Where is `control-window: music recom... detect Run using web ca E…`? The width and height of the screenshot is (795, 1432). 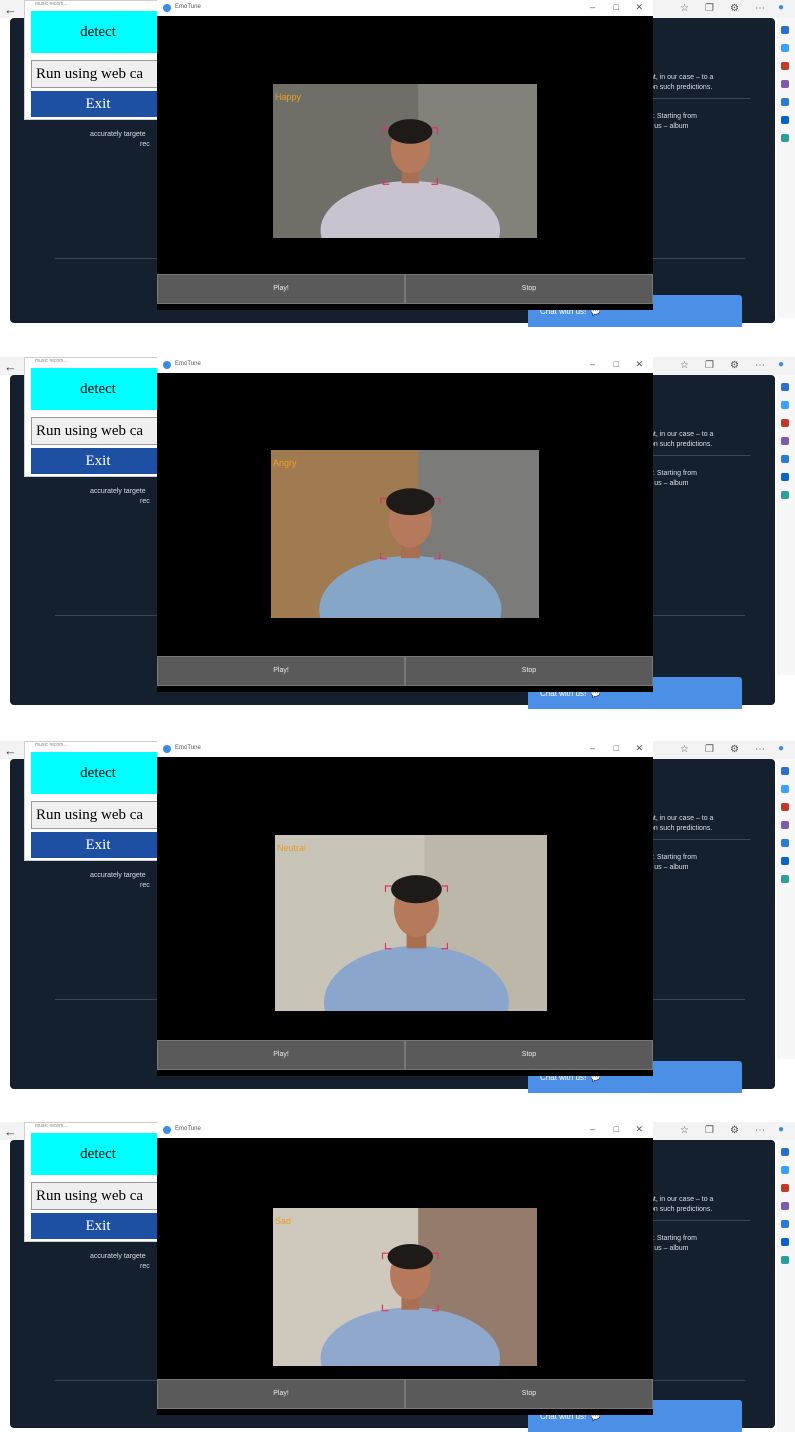 control-window: music recom... detect Run using web ca E… is located at coordinates (94, 417).